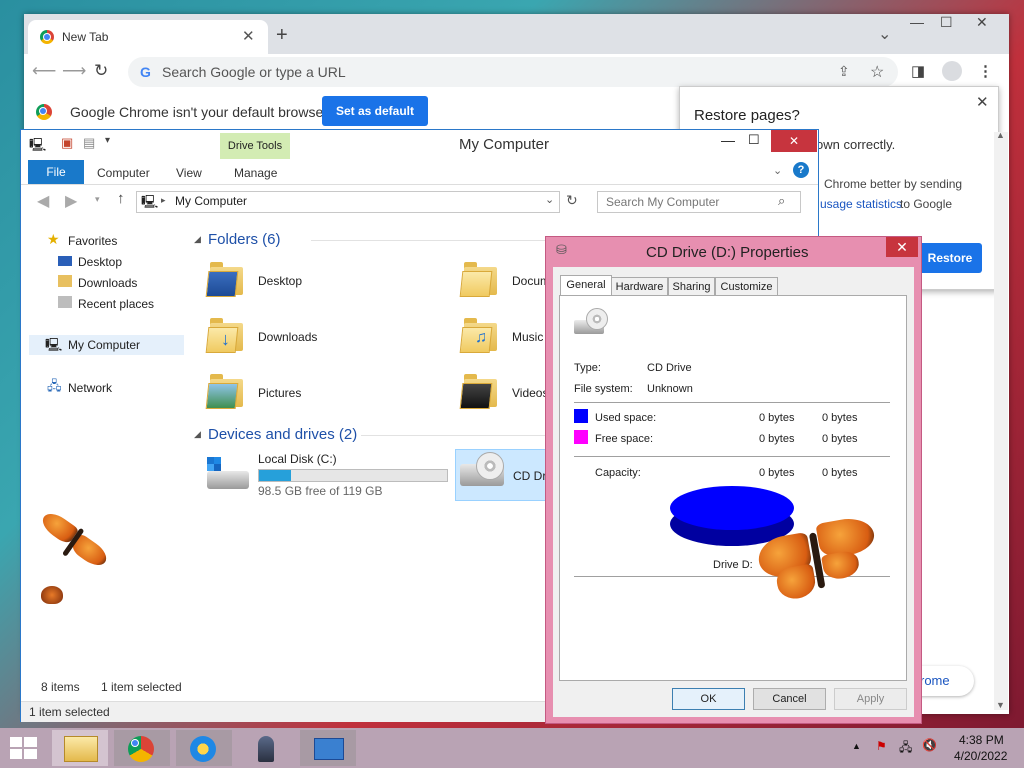 The width and height of the screenshot is (1024, 768). I want to click on cd-drive-large-icon, so click(591, 323).